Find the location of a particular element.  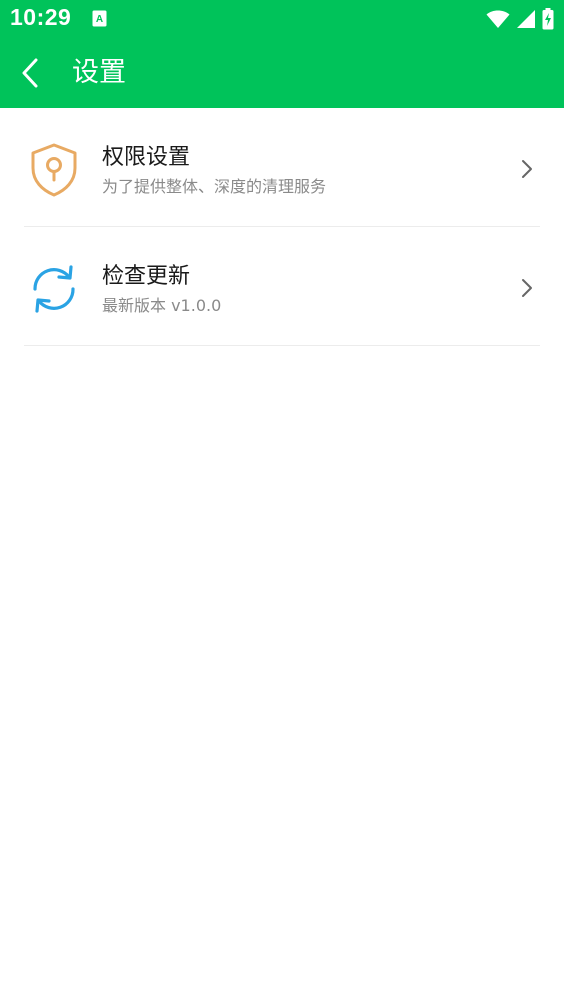

chevron-left-icon is located at coordinates (30, 73).